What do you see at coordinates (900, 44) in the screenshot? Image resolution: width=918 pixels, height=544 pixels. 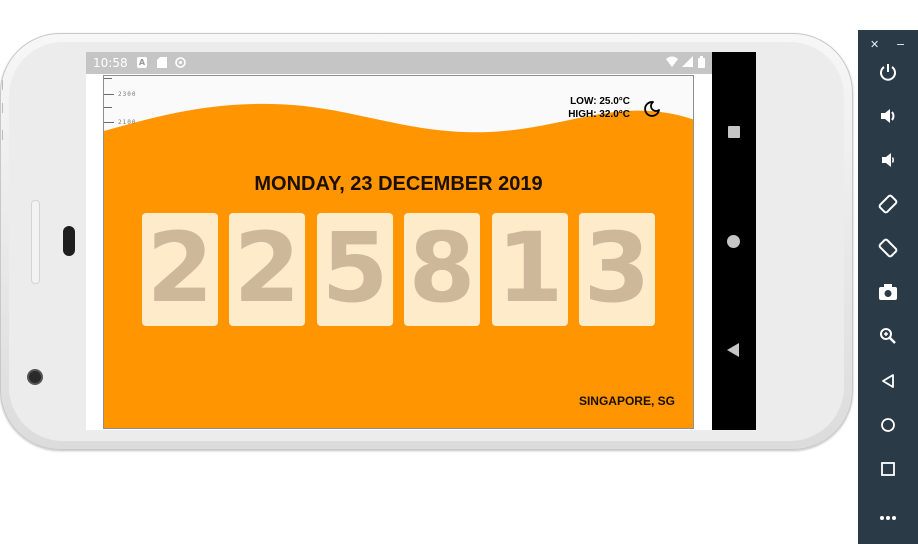 I see `minimize-icon: −` at bounding box center [900, 44].